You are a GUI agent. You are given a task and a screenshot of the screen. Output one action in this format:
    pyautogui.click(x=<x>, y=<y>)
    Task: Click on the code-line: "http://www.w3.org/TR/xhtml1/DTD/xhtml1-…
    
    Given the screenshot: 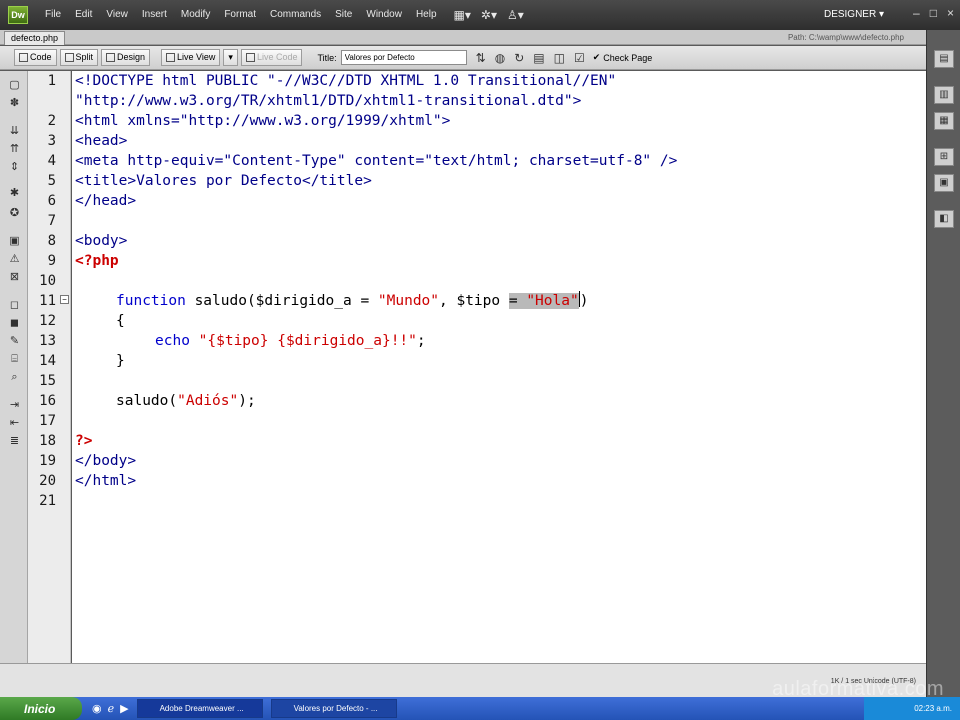 What is the action you would take?
    pyautogui.click(x=328, y=101)
    